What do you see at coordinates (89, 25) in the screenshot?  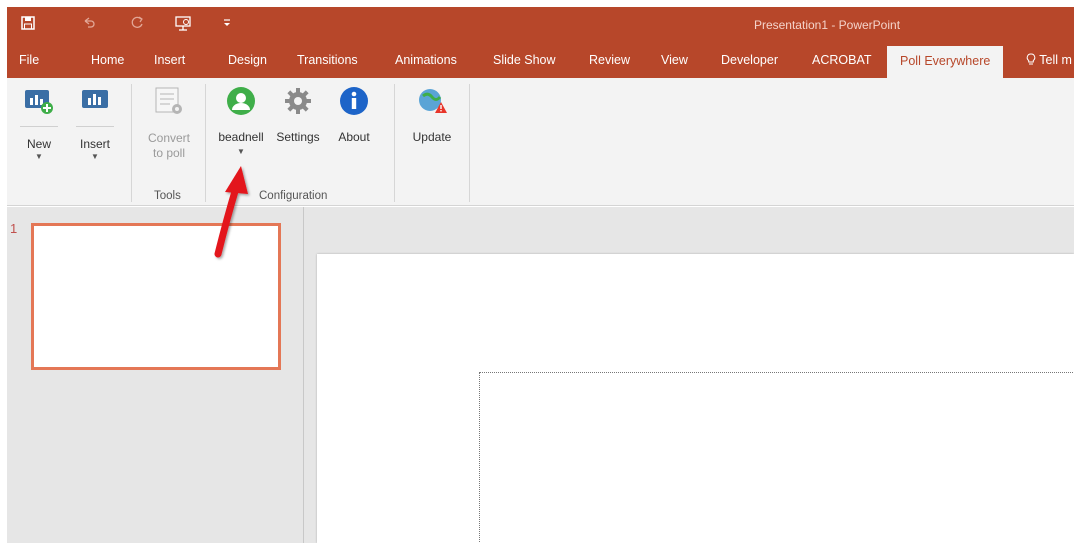 I see `undo-icon` at bounding box center [89, 25].